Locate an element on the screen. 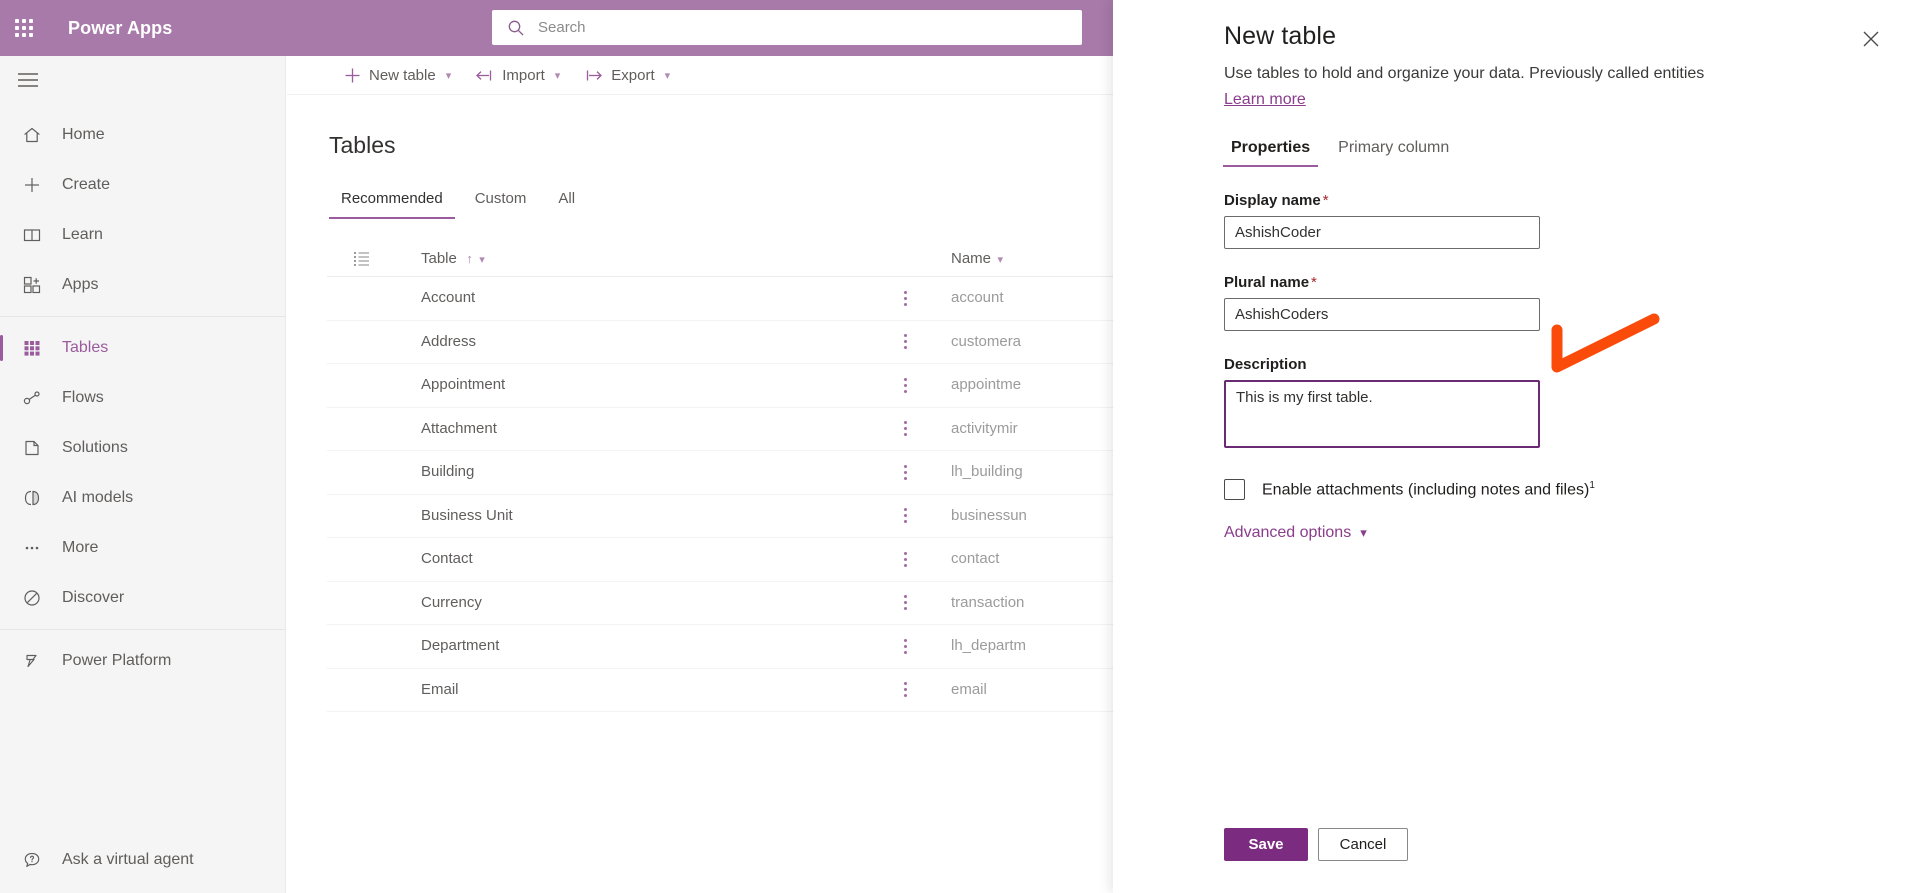  flows-icon is located at coordinates (32, 398).